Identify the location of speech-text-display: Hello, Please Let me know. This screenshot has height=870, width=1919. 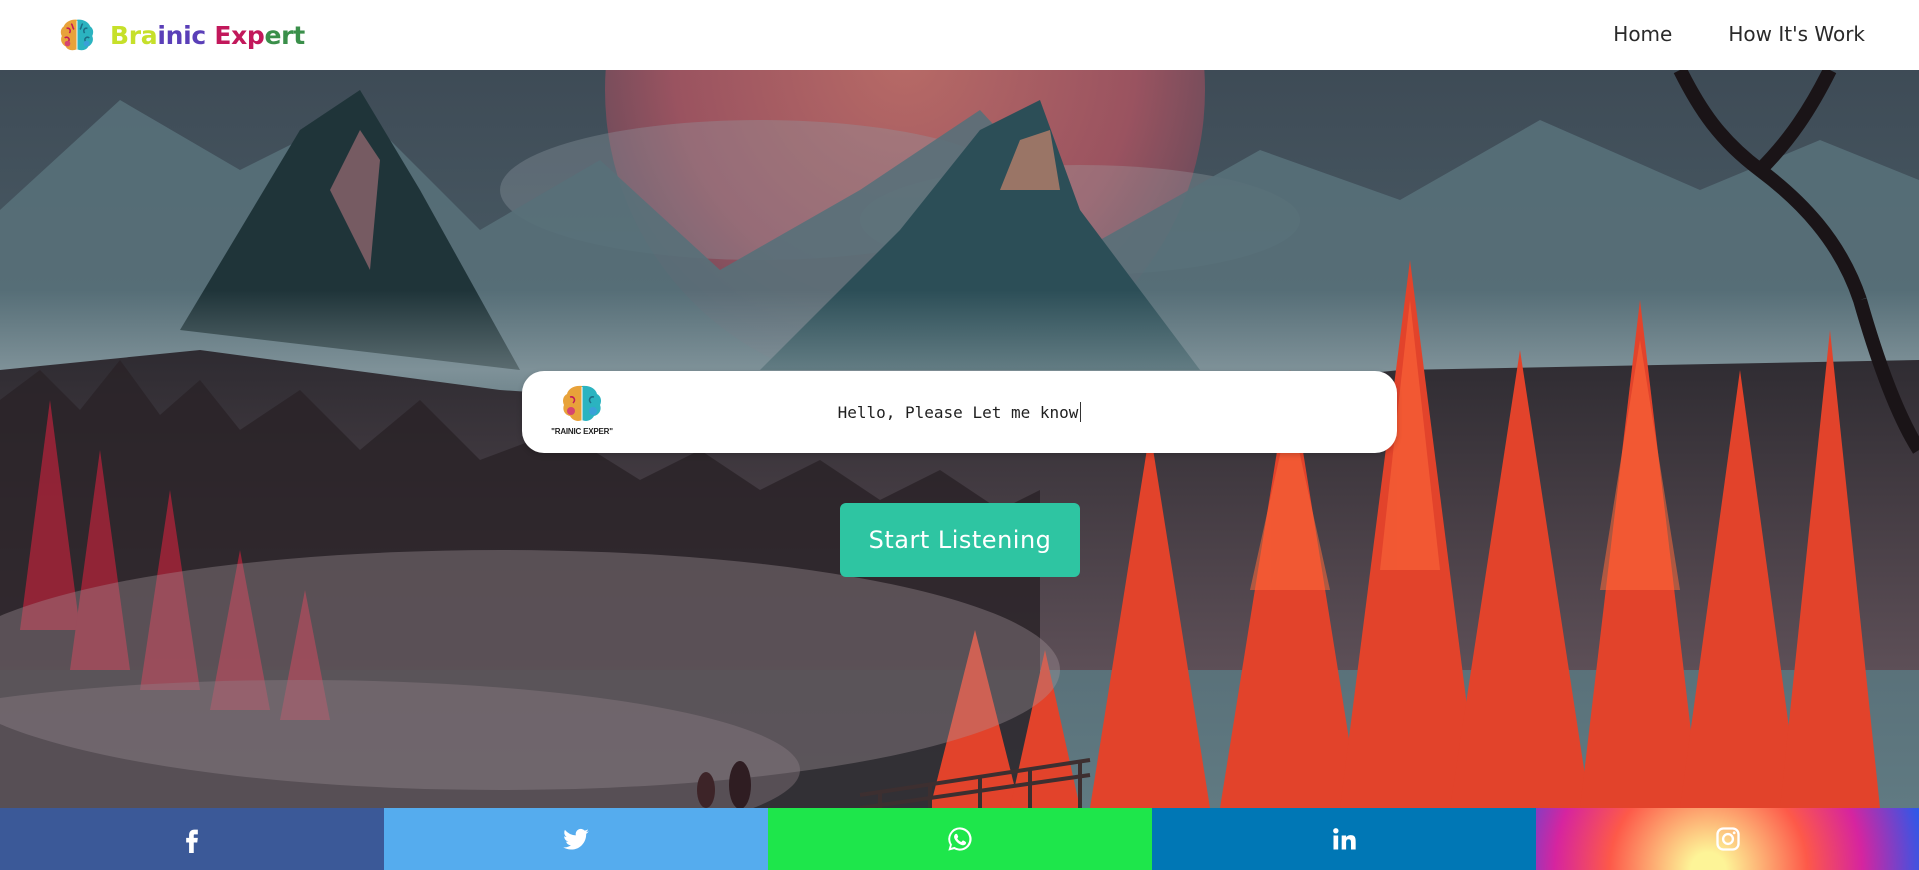
(959, 412).